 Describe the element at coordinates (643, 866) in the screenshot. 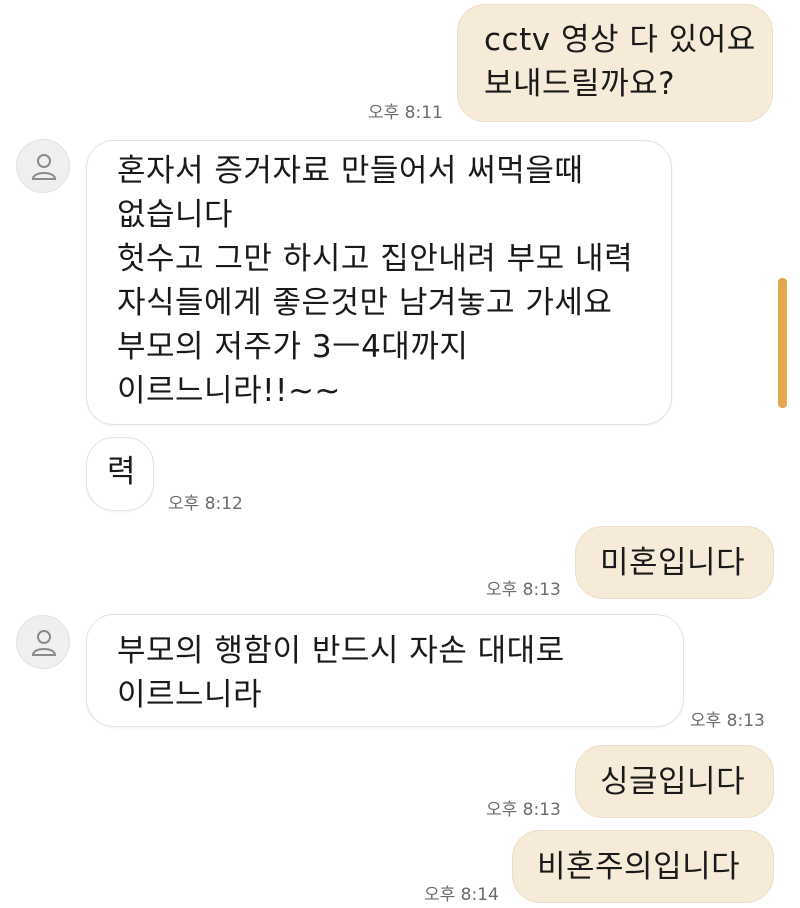

I see `outgoing-message-bubble: 비혼주의입니다` at that location.